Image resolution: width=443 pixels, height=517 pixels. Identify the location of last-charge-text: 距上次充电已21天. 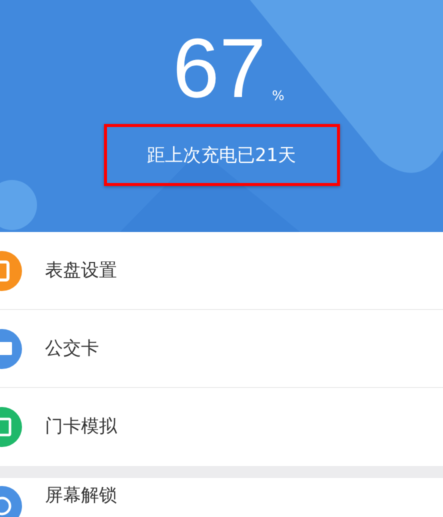
(221, 155).